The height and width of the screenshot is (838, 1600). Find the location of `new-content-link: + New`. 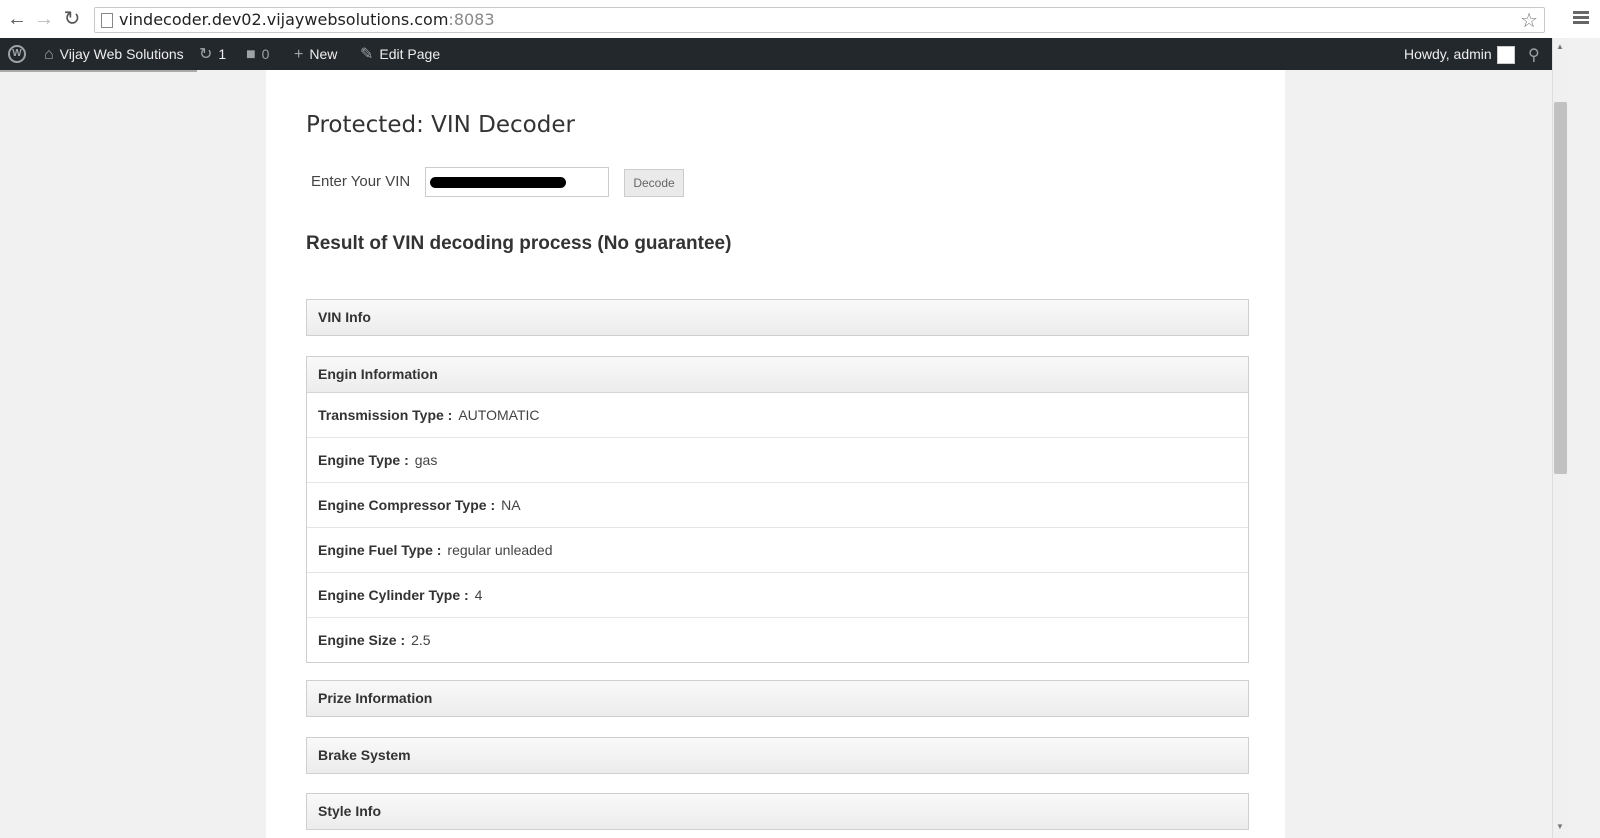

new-content-link: + New is located at coordinates (315, 54).